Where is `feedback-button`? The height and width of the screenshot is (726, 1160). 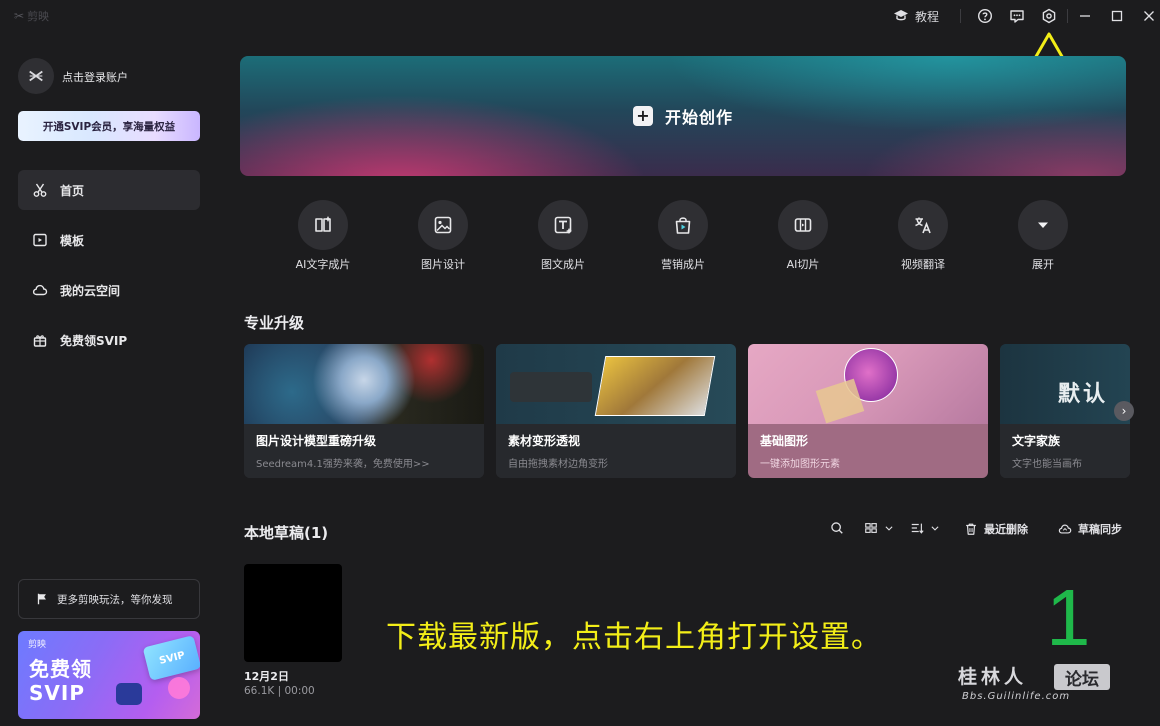 feedback-button is located at coordinates (1017, 16).